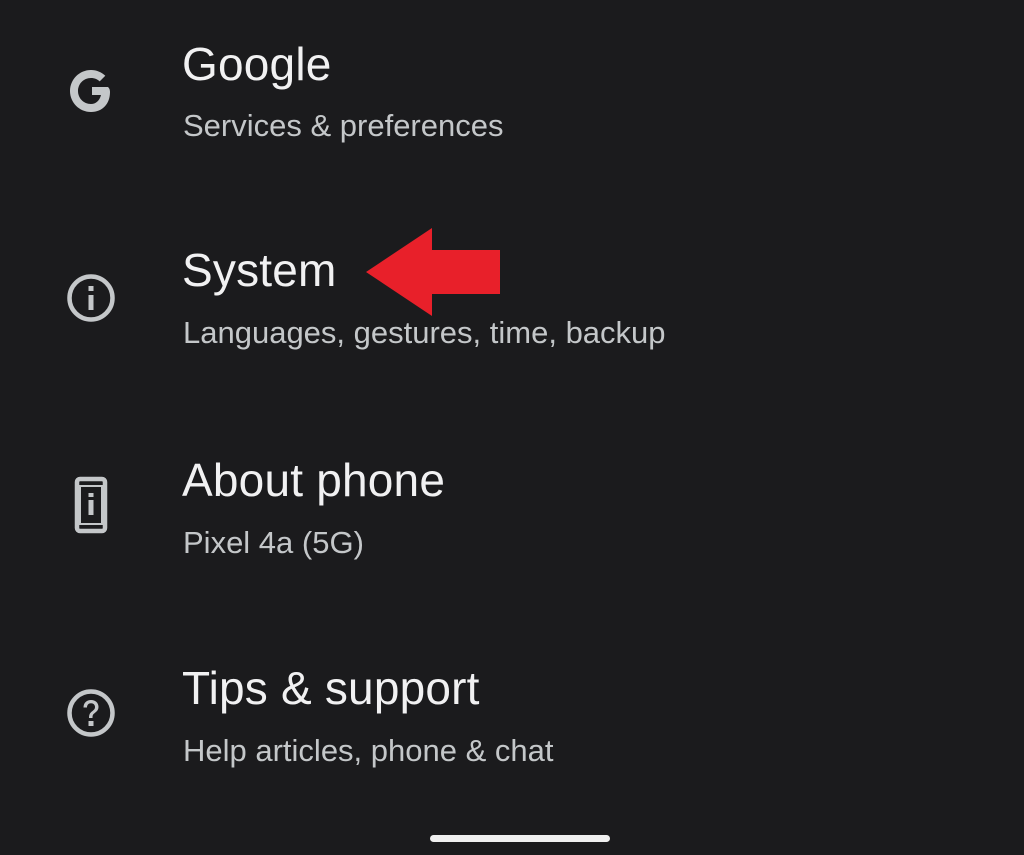  What do you see at coordinates (91, 505) in the screenshot?
I see `phone-info-icon` at bounding box center [91, 505].